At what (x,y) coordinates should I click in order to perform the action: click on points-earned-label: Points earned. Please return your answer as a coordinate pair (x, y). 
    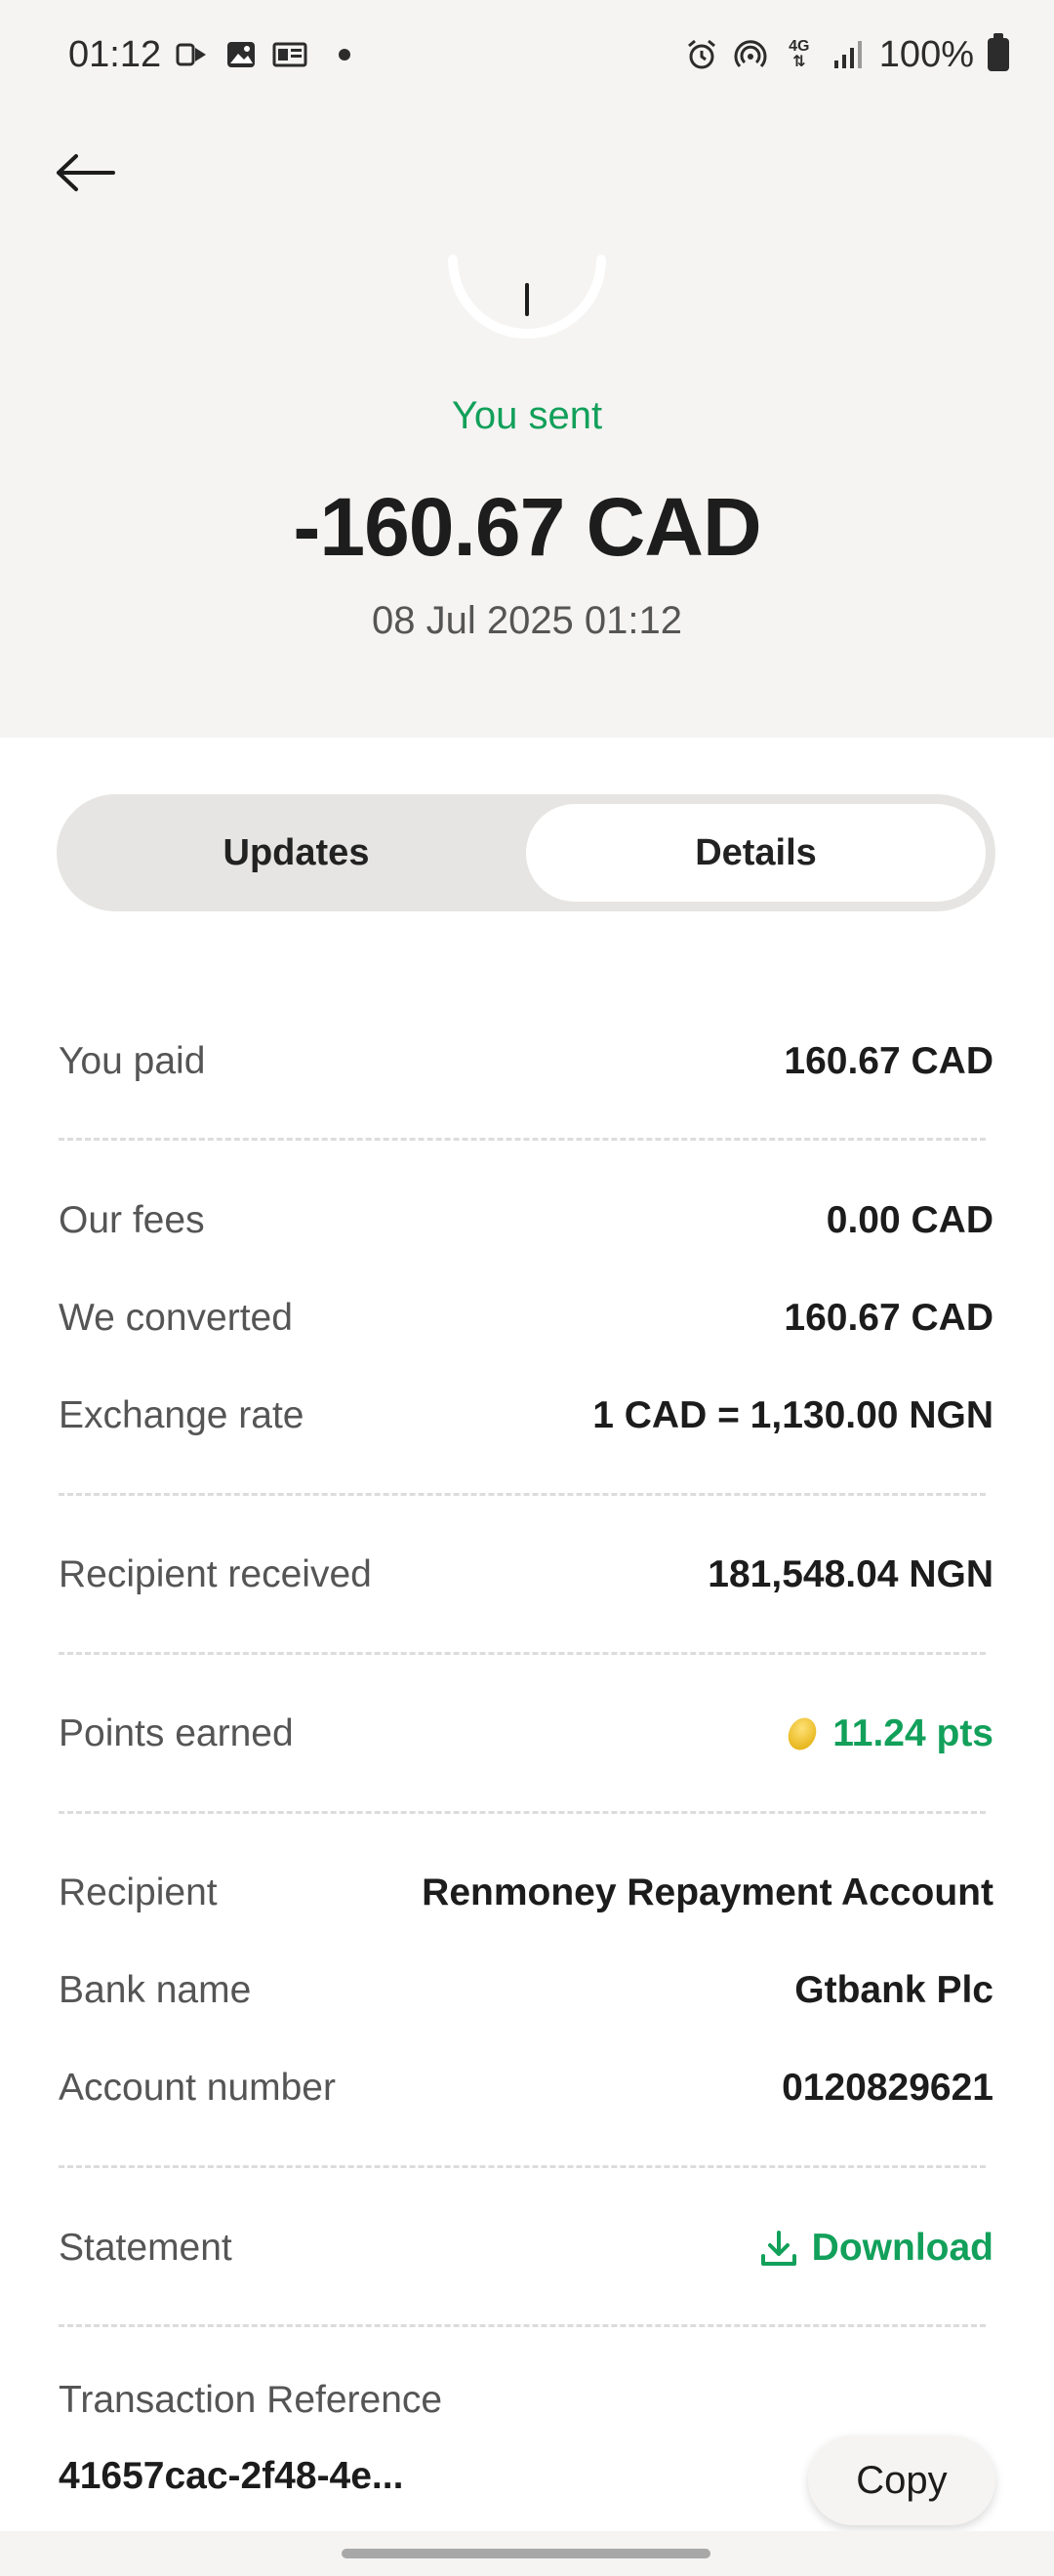
    Looking at the image, I should click on (176, 1733).